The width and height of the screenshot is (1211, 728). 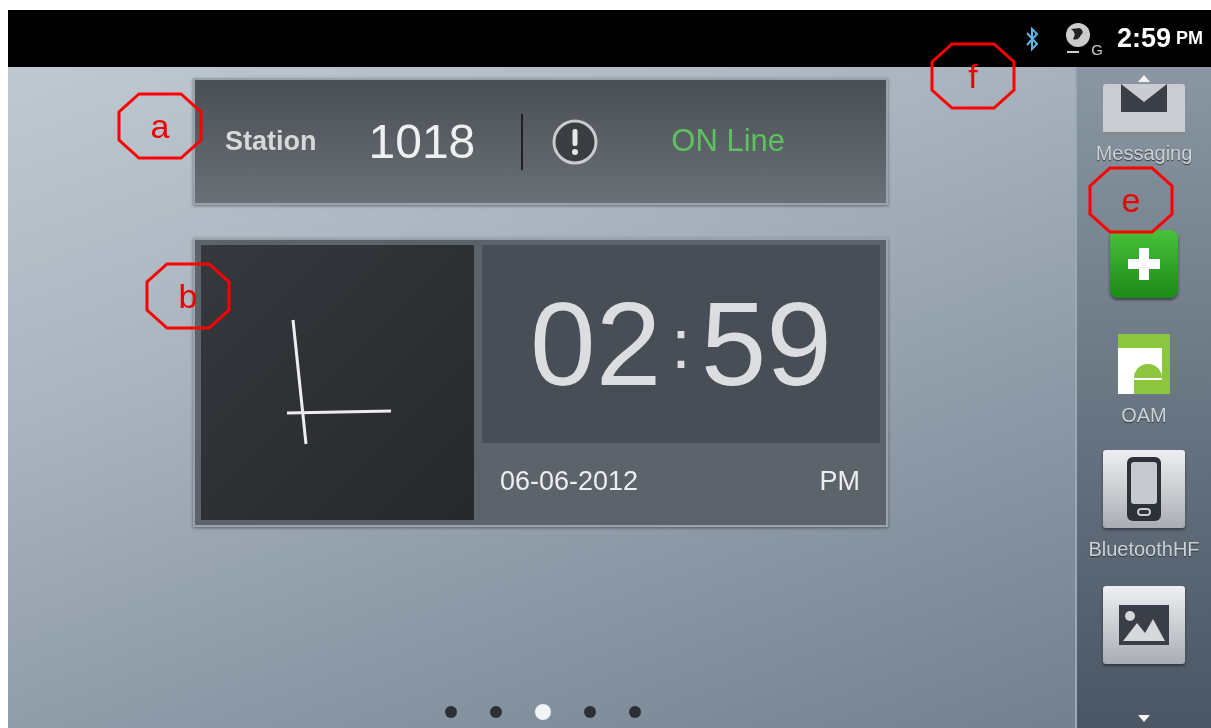 I want to click on scroll-down-icon, so click(x=1144, y=718).